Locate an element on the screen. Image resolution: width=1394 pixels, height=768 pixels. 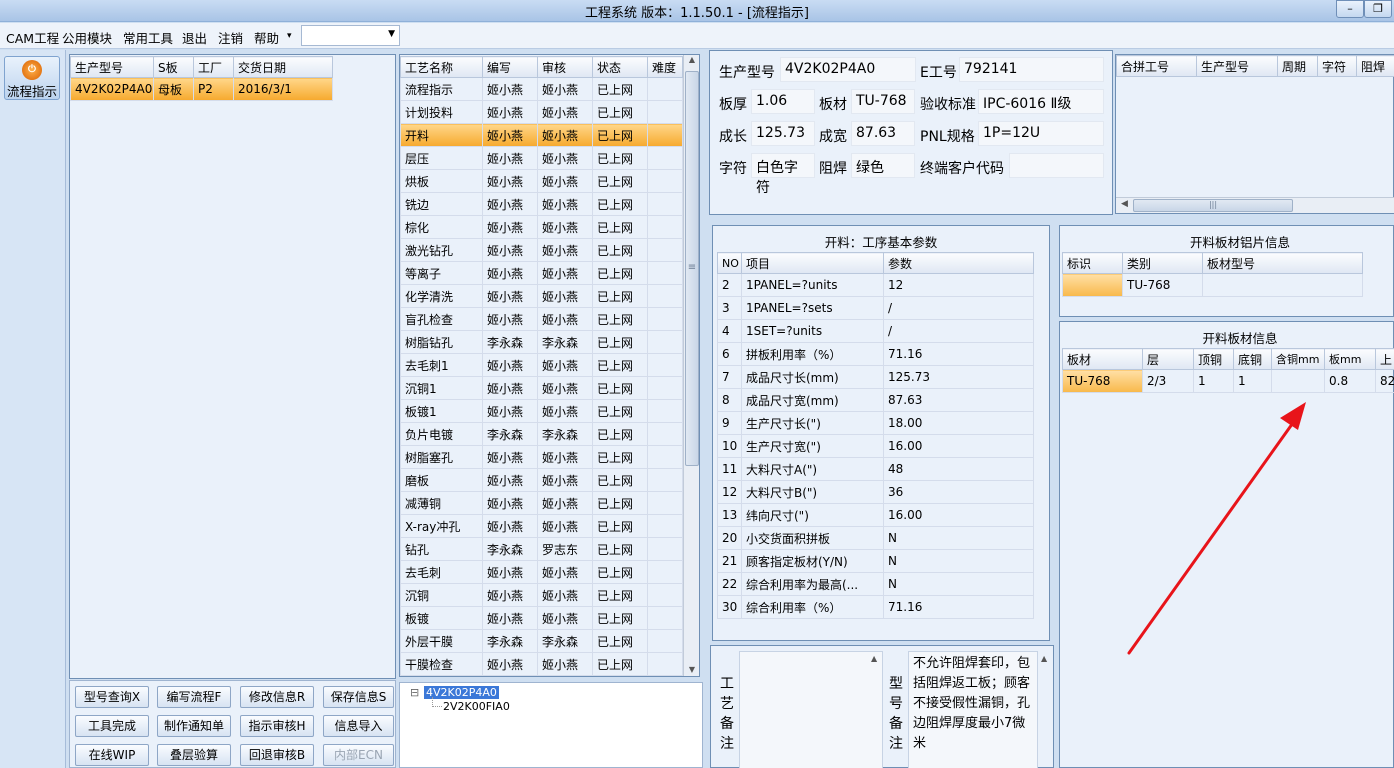
menu-common-module: 公用模块 is located at coordinates (87, 37).